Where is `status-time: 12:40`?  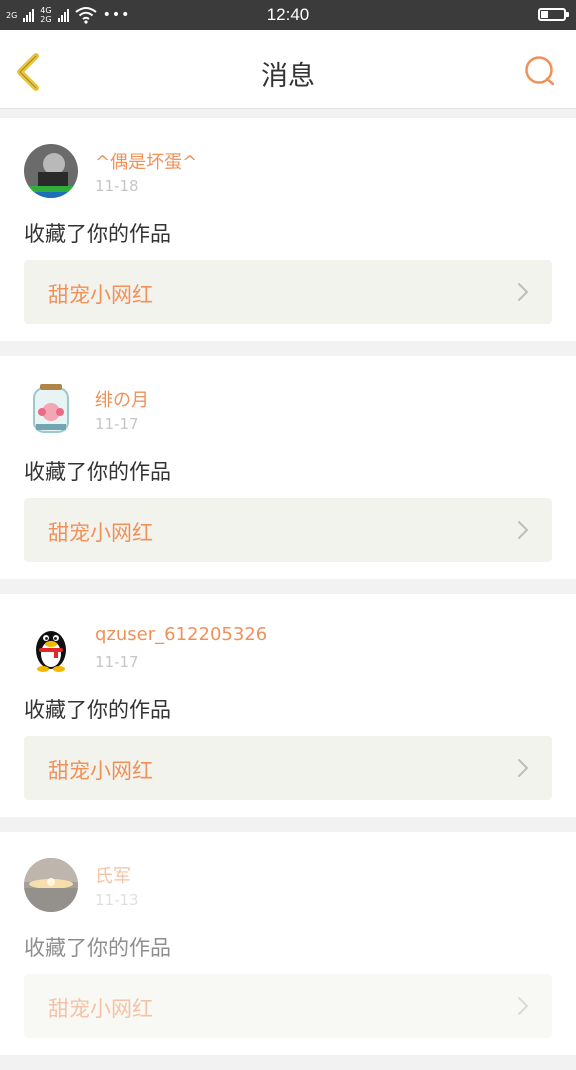 status-time: 12:40 is located at coordinates (288, 14).